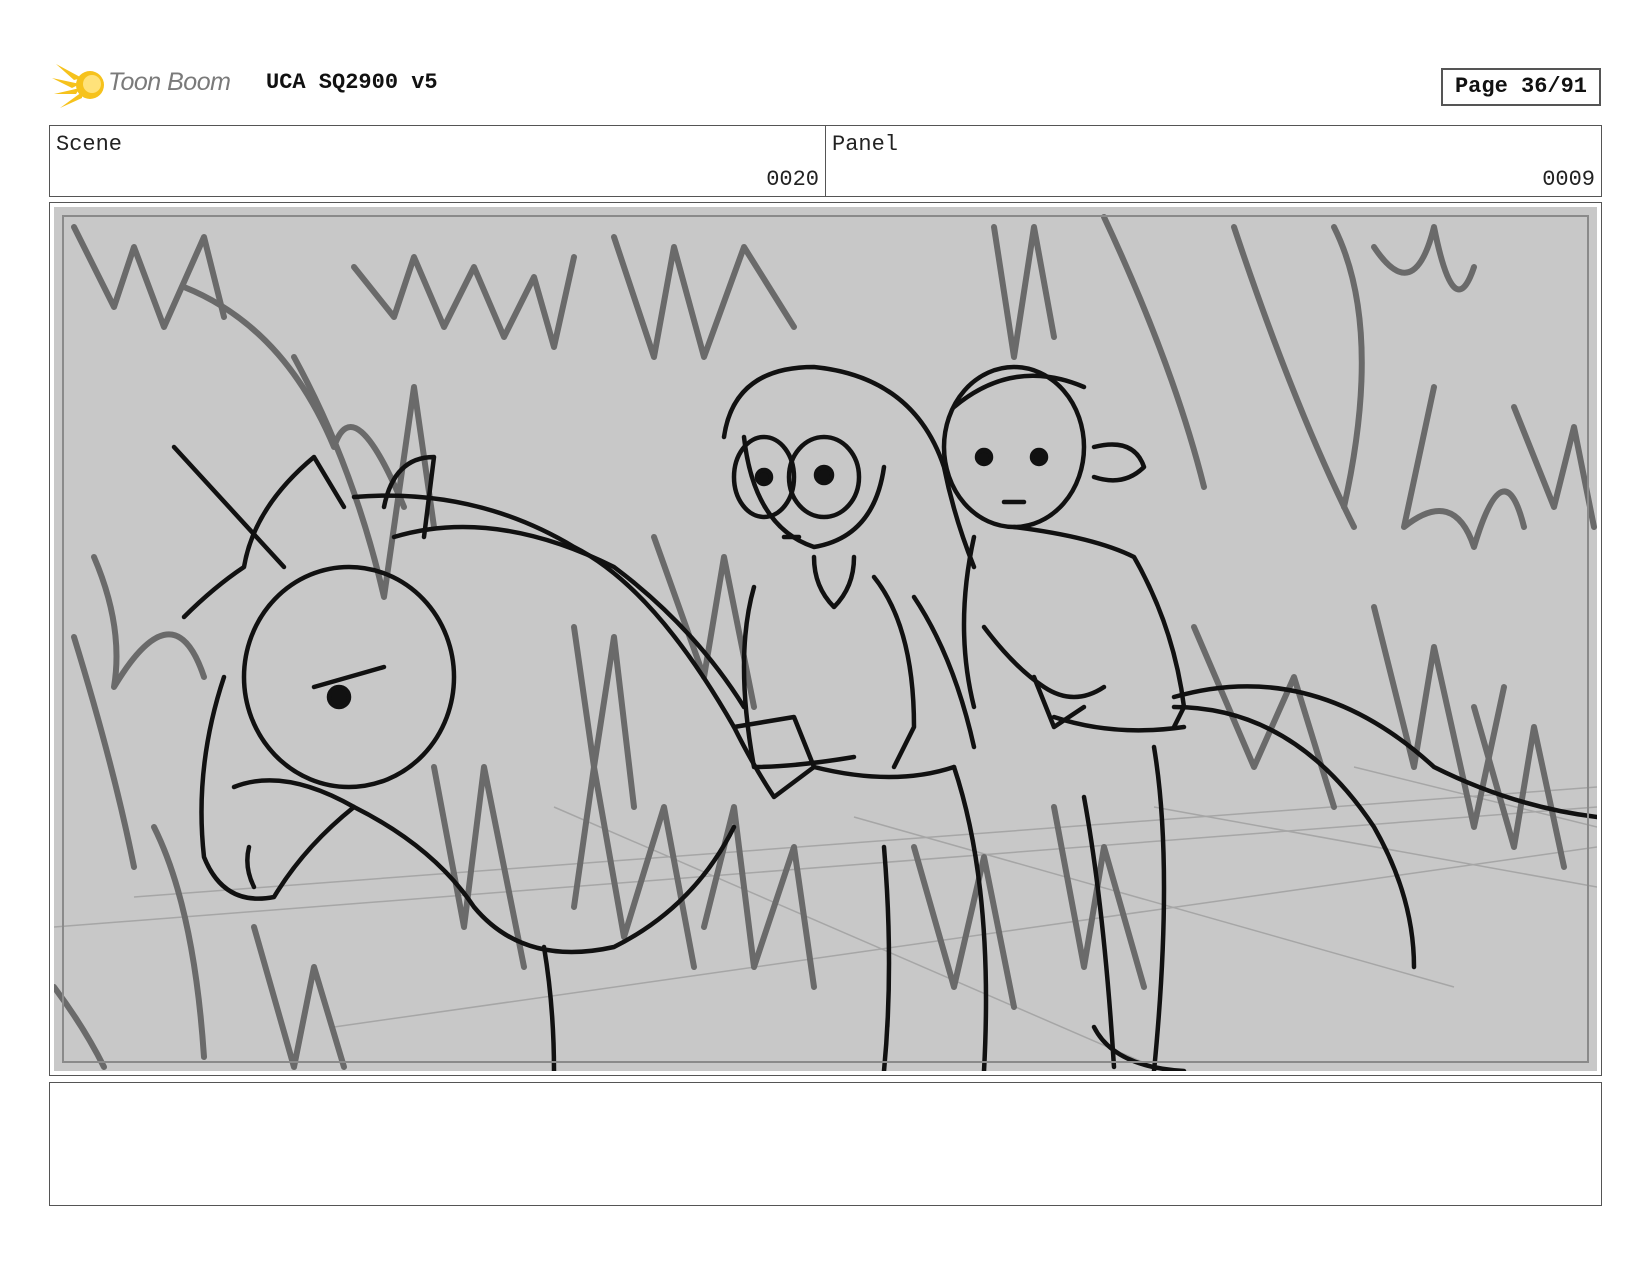 The width and height of the screenshot is (1648, 1276). Describe the element at coordinates (78, 86) in the screenshot. I see `toon-boom-logo-icon` at that location.